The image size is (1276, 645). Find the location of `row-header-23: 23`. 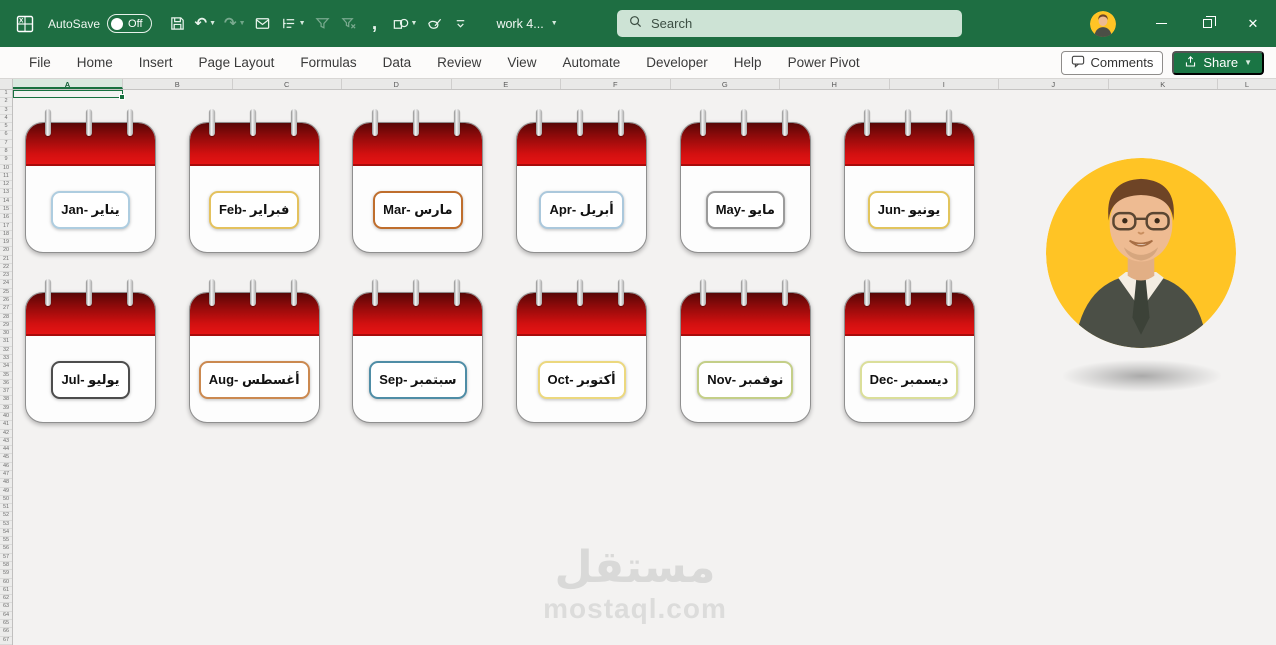

row-header-23: 23 is located at coordinates (6, 276).